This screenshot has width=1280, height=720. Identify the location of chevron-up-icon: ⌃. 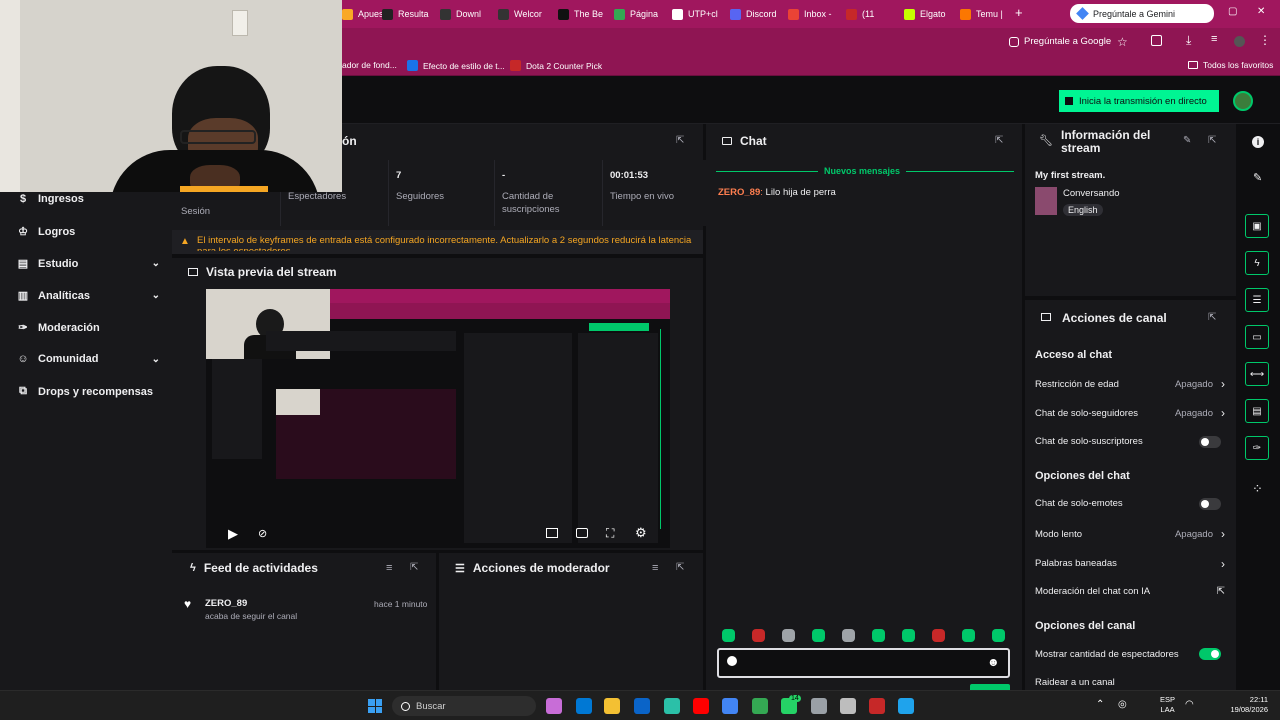
(1100, 704).